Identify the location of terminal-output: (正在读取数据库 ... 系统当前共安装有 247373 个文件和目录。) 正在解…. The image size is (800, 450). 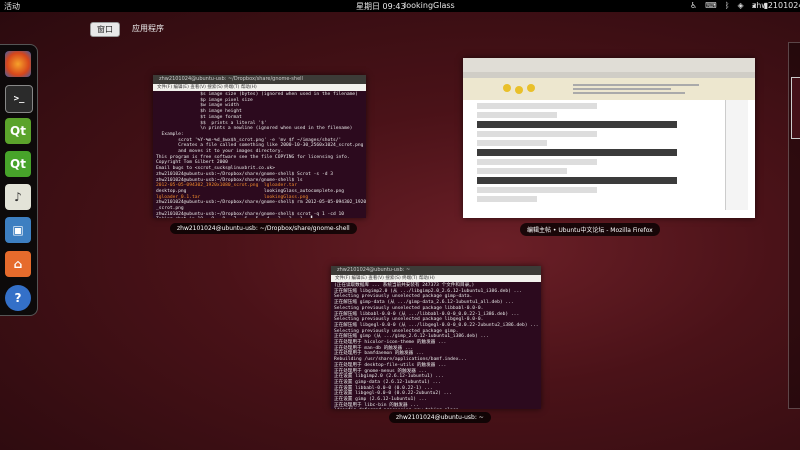
(436, 345).